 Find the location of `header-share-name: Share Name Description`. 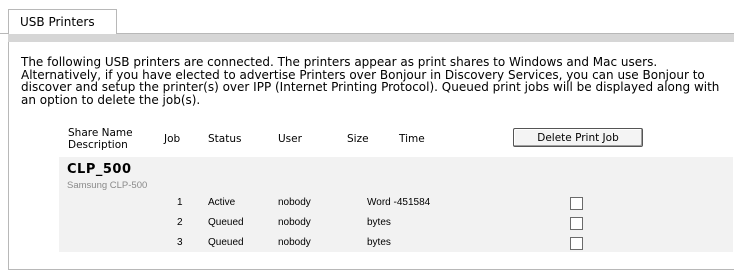

header-share-name: Share Name Description is located at coordinates (100, 139).